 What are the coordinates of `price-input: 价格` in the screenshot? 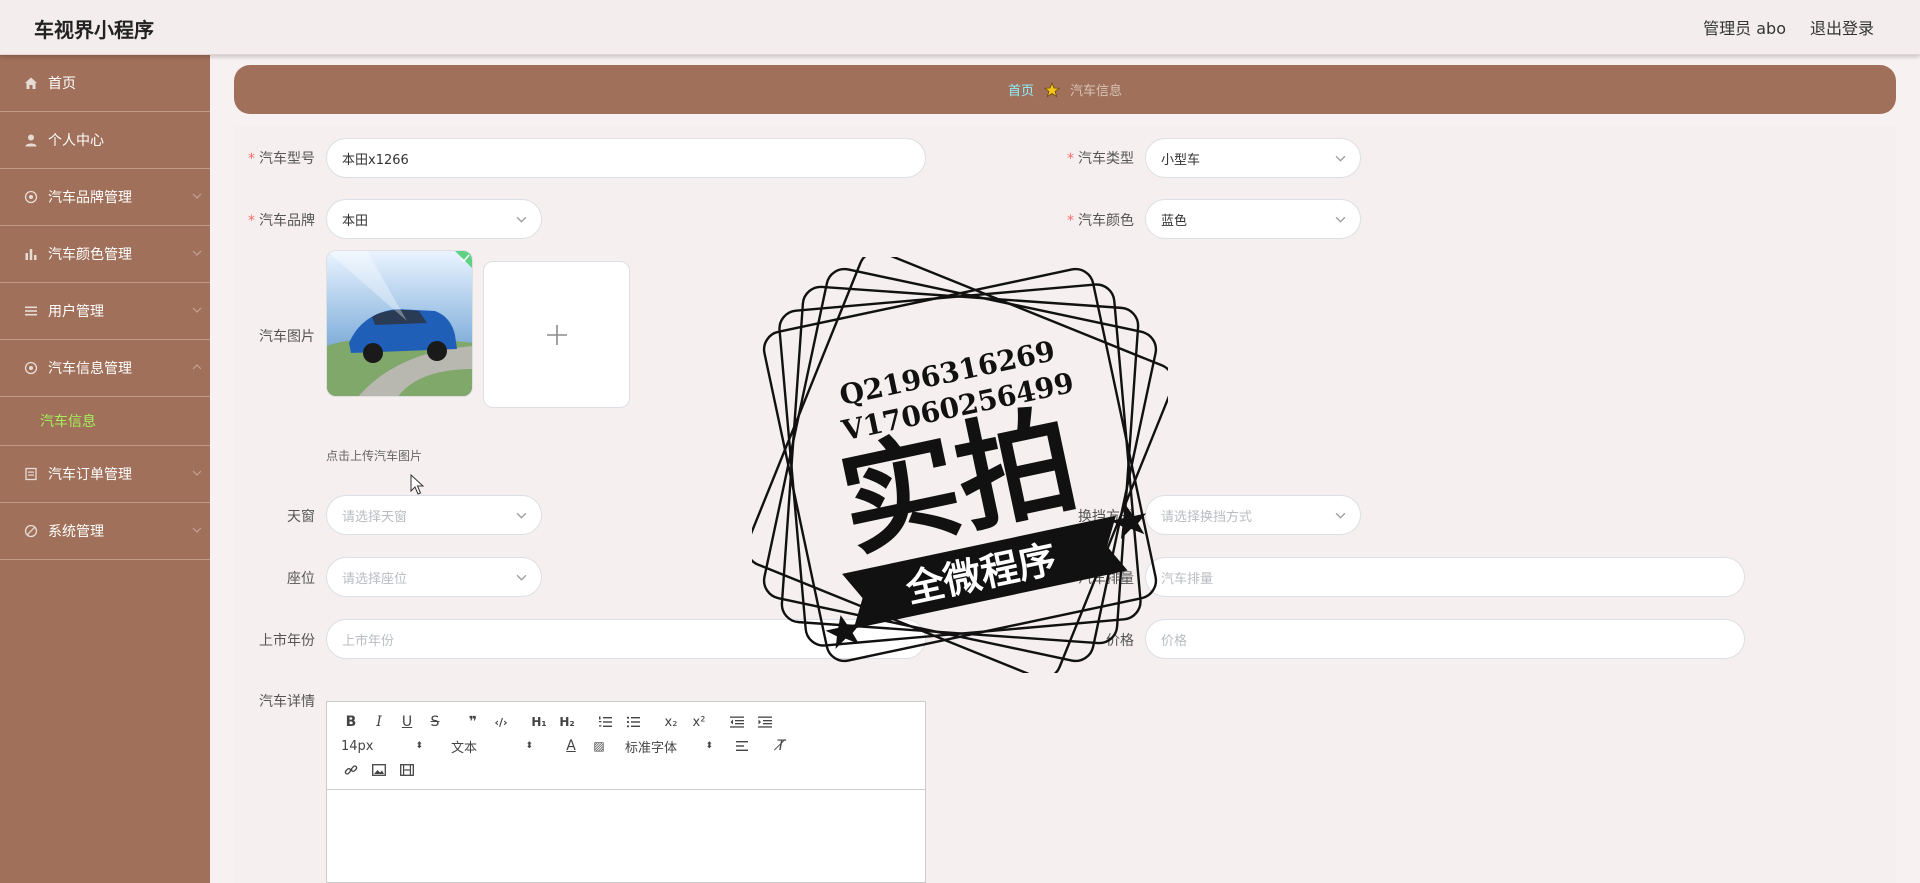 It's located at (1445, 639).